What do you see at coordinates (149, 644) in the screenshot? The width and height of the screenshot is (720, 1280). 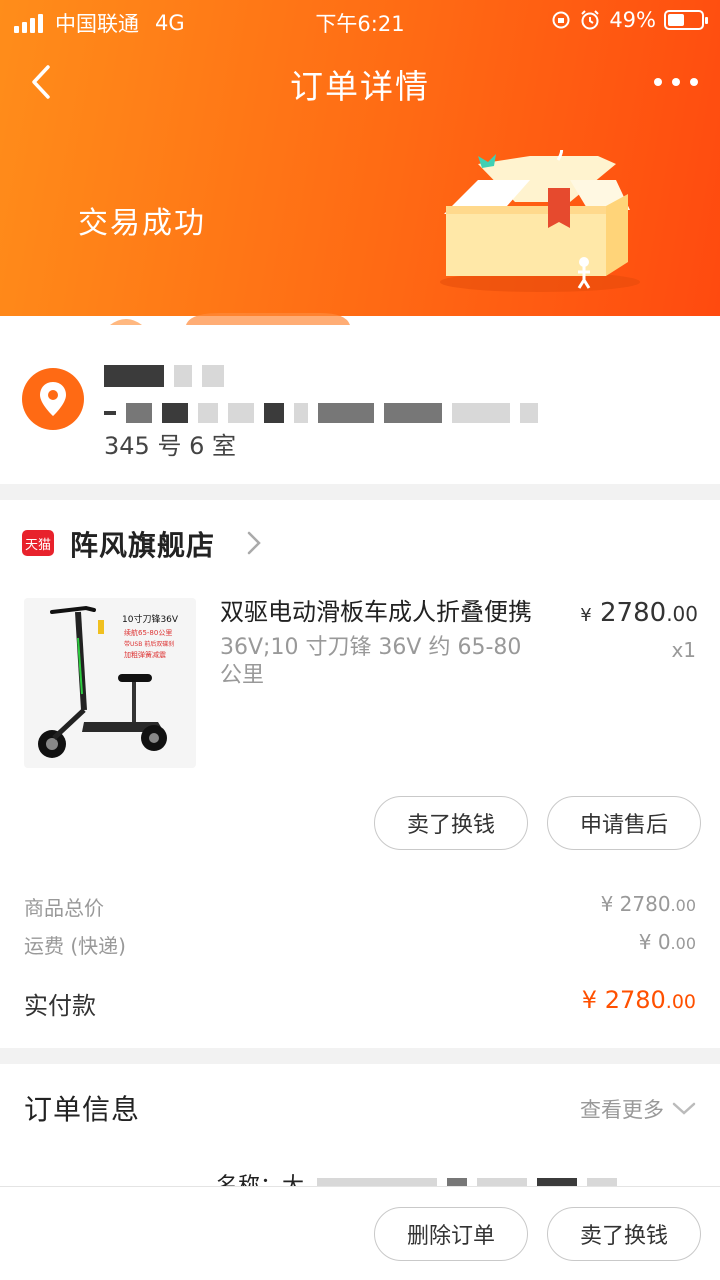 I see `image-caption-3: 带USB 前后双碟刹` at bounding box center [149, 644].